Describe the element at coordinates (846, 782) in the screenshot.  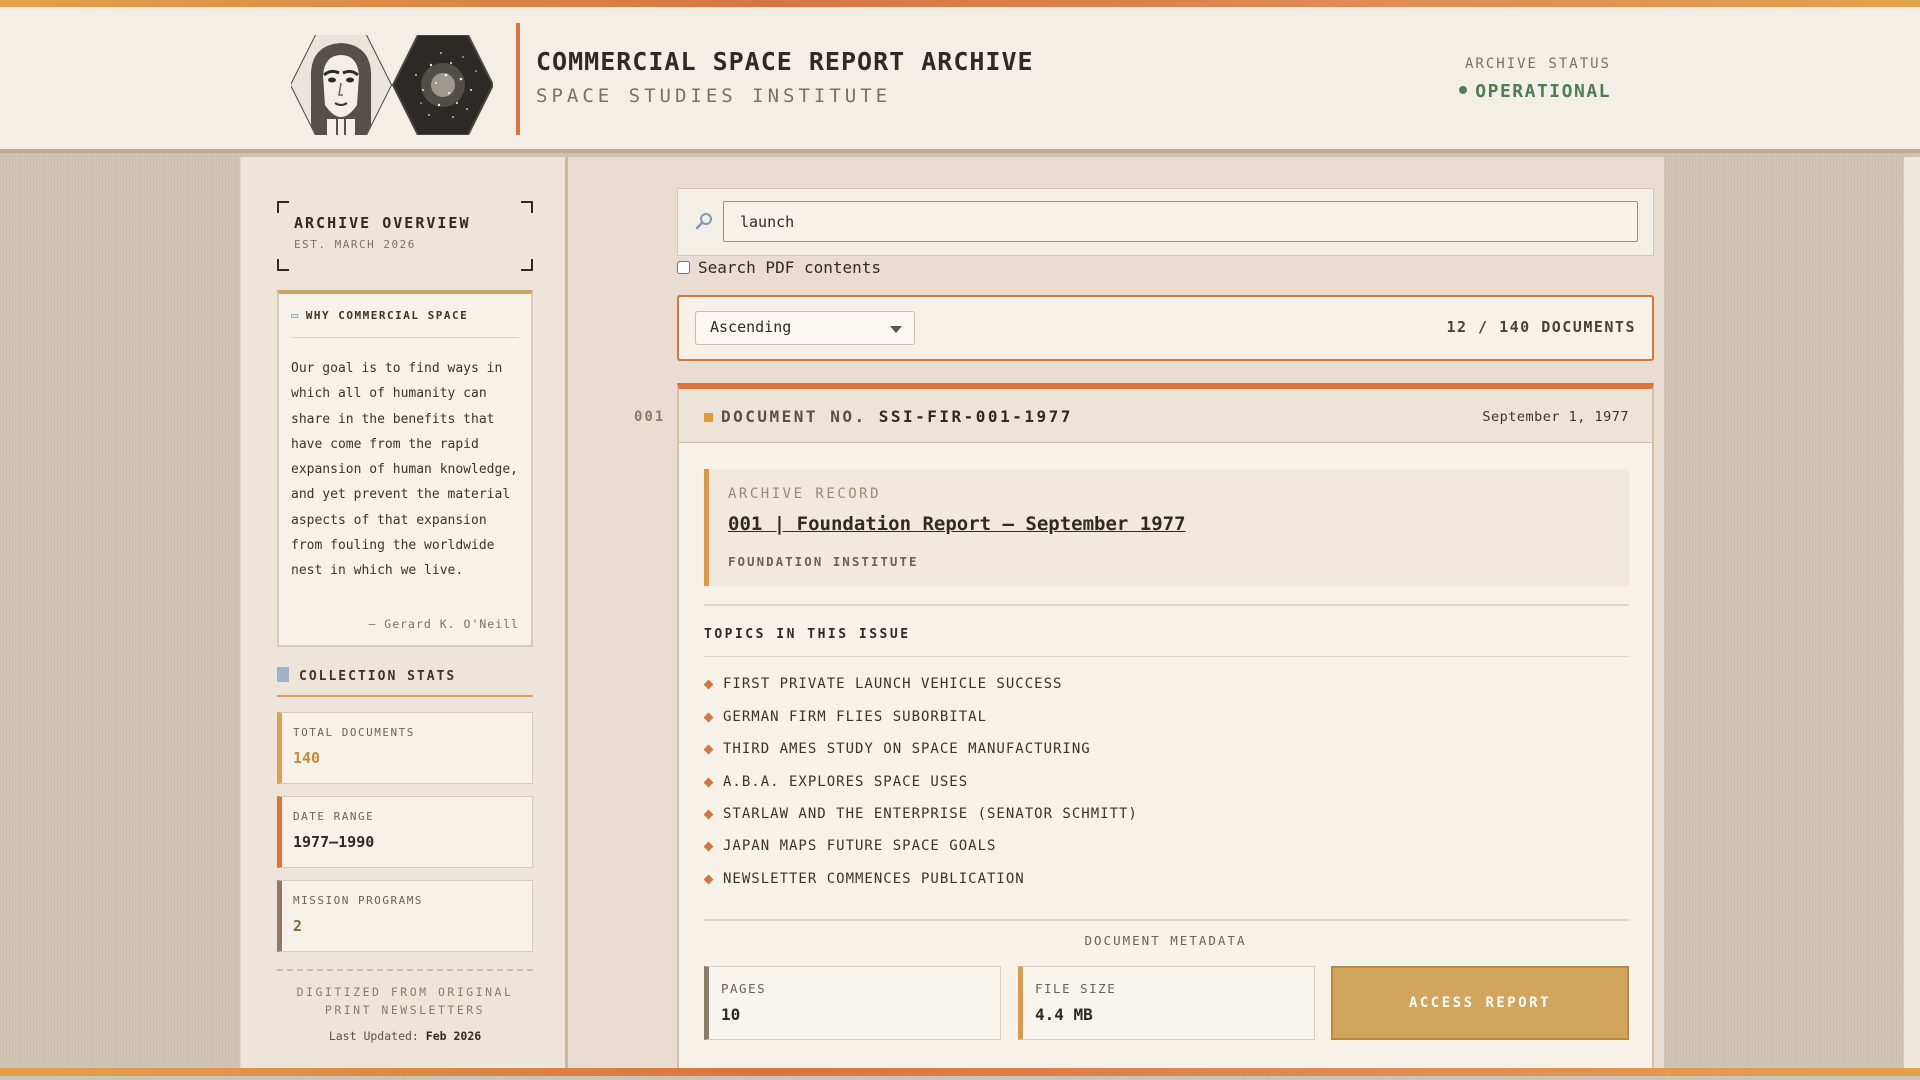
I see `topic-text: A.B.A. EXPLORES SPACE USES` at that location.